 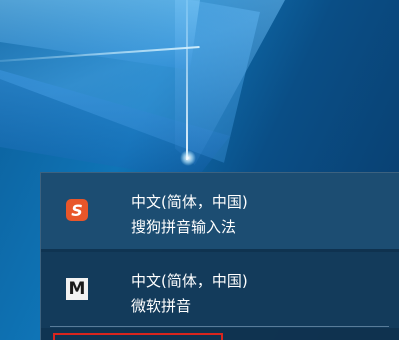 I want to click on sogou-logo-glyph: S, so click(x=77, y=210).